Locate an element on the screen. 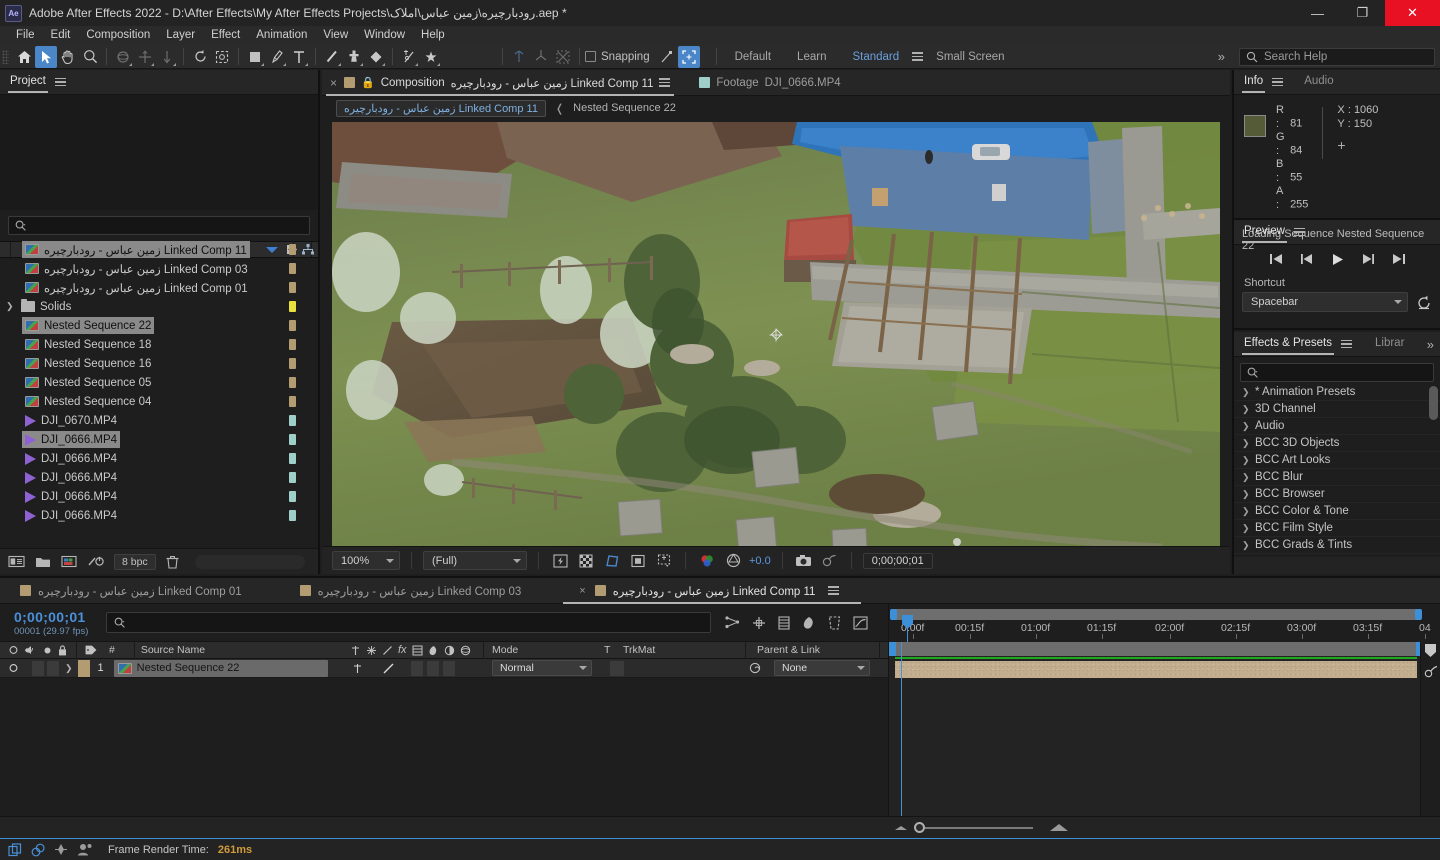 The height and width of the screenshot is (860, 1440). layer-source-name: Nested Sequence 22 is located at coordinates (220, 668).